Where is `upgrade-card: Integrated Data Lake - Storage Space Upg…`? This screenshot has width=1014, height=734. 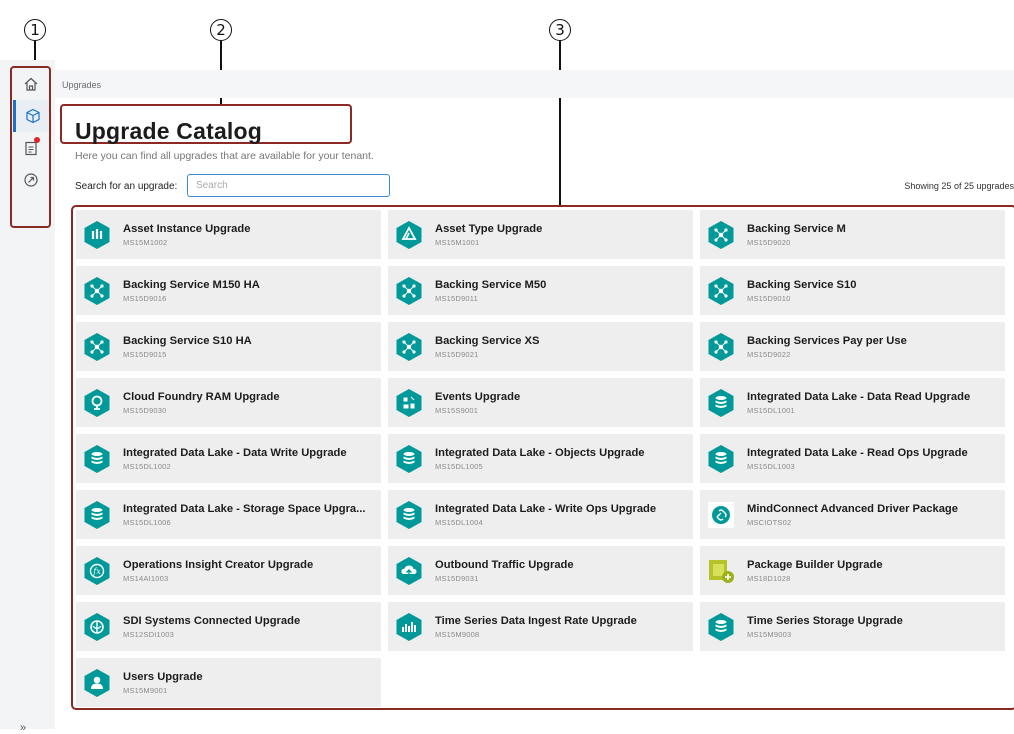 upgrade-card: Integrated Data Lake - Storage Space Upg… is located at coordinates (228, 514).